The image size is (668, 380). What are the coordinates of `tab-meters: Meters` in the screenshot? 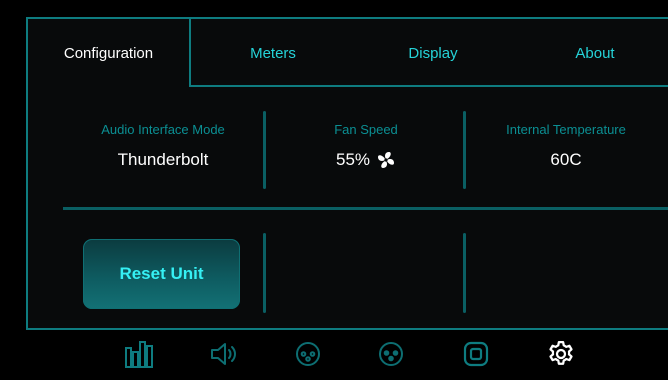 It's located at (273, 53).